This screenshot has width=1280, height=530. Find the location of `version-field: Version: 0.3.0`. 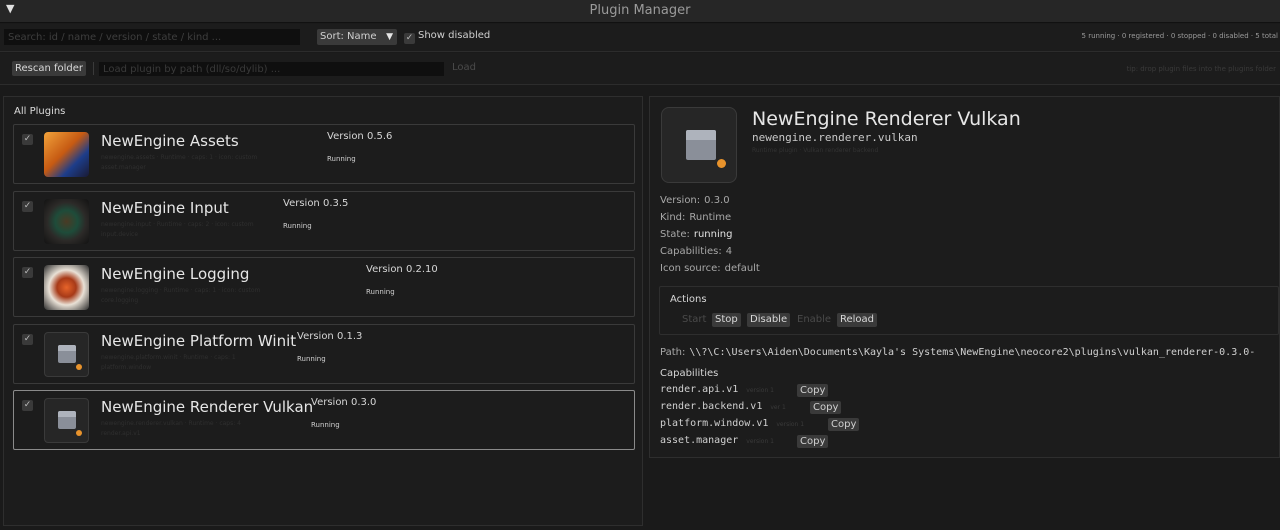

version-field: Version: 0.3.0 is located at coordinates (695, 200).